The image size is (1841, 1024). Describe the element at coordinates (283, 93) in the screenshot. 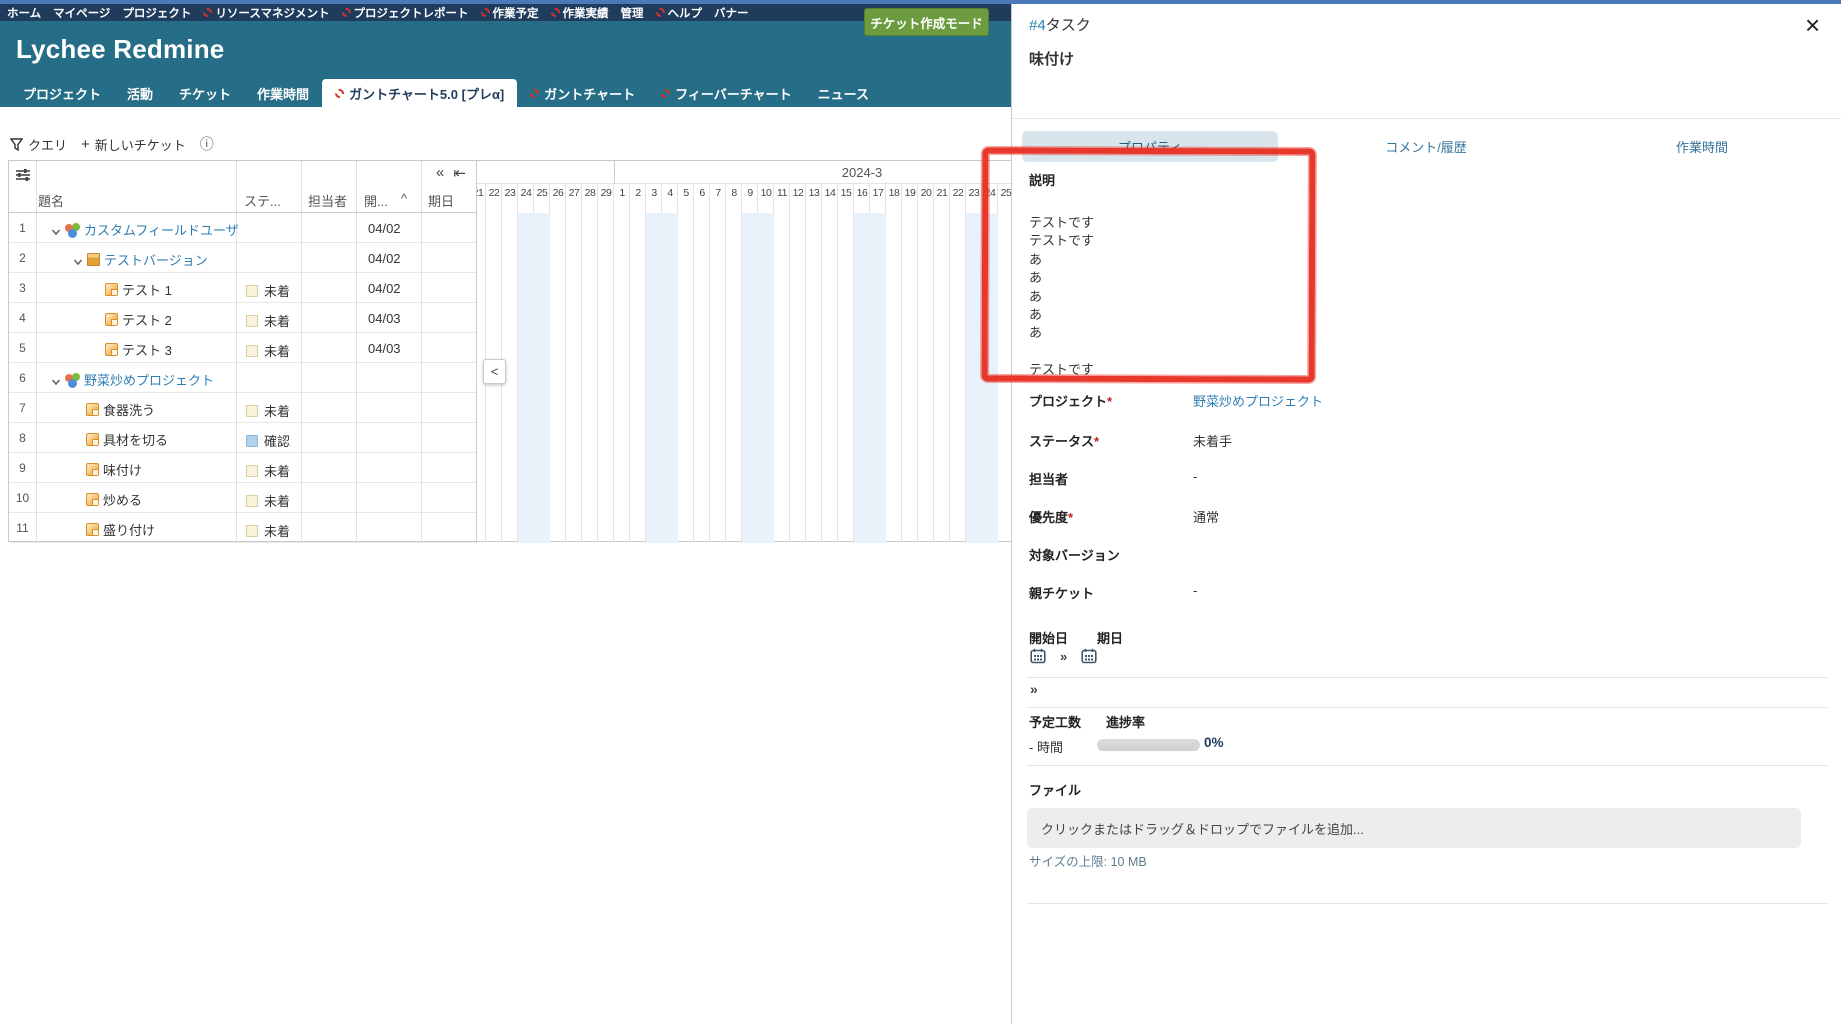

I see `tab-作業時間: 作業時間` at that location.